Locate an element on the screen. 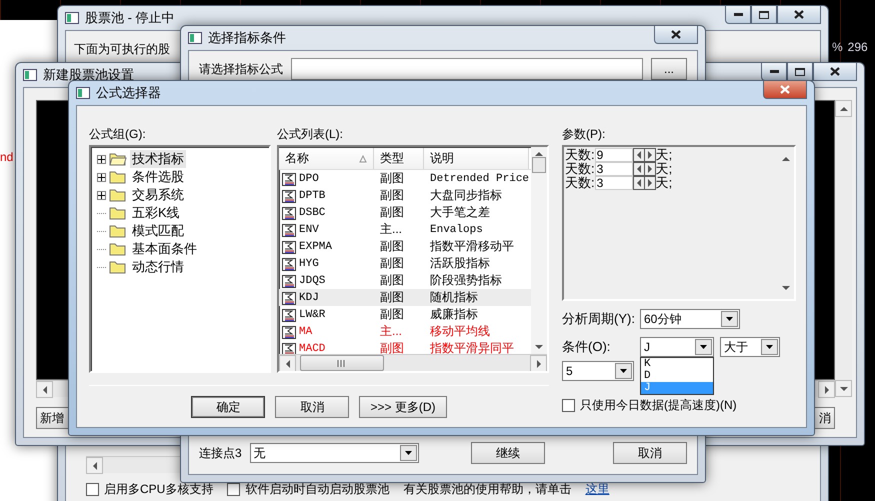  side-text: nd is located at coordinates (7, 157).